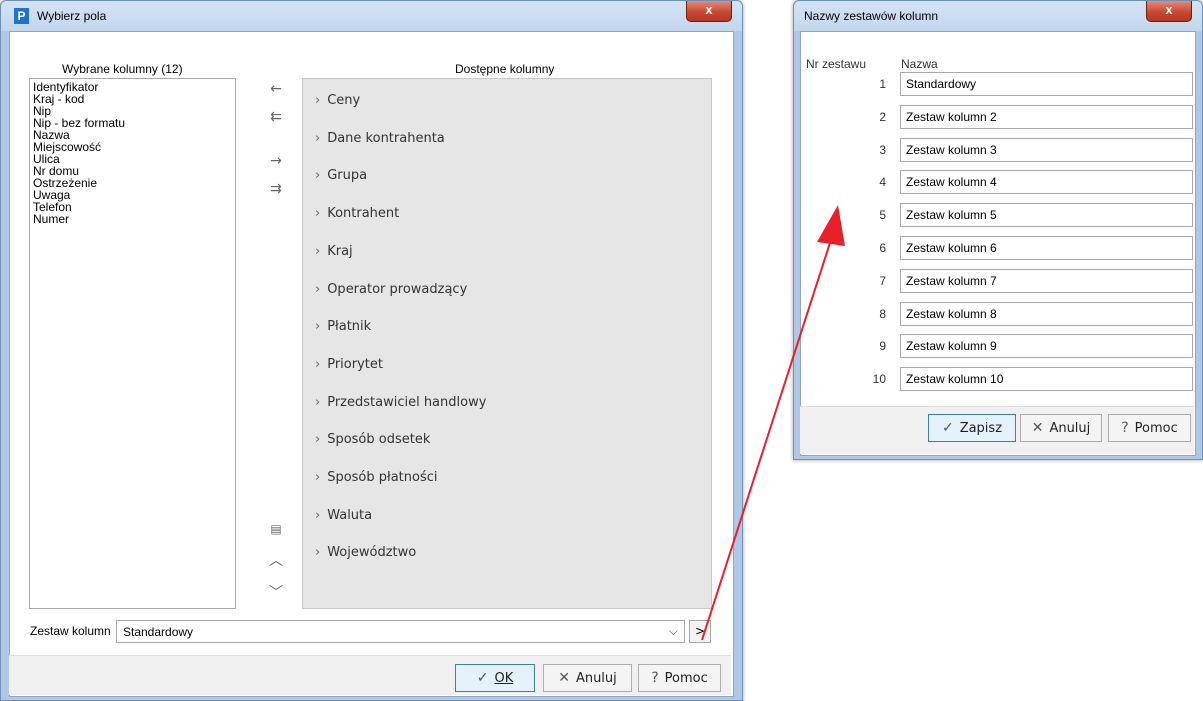 This screenshot has height=701, width=1203. Describe the element at coordinates (341, 175) in the screenshot. I see `available-column-group: › Grupa` at that location.